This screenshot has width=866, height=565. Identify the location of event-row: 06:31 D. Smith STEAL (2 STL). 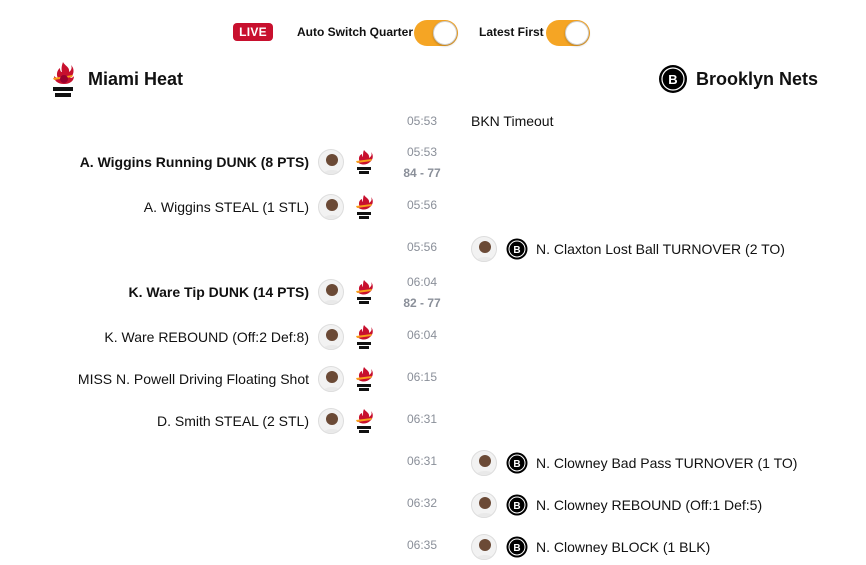
(433, 428).